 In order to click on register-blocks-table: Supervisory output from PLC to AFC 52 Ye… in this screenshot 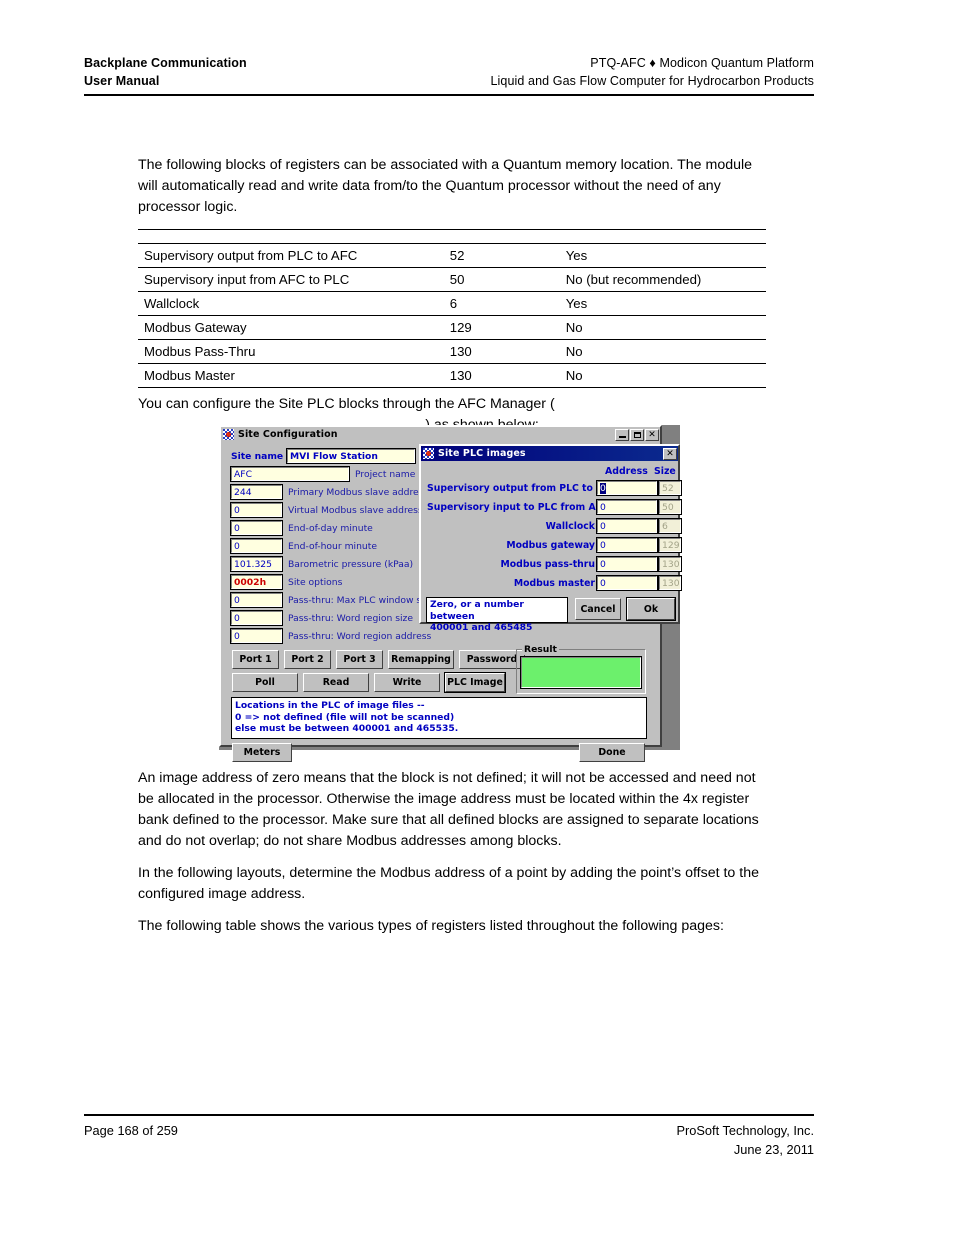, I will do `click(452, 308)`.